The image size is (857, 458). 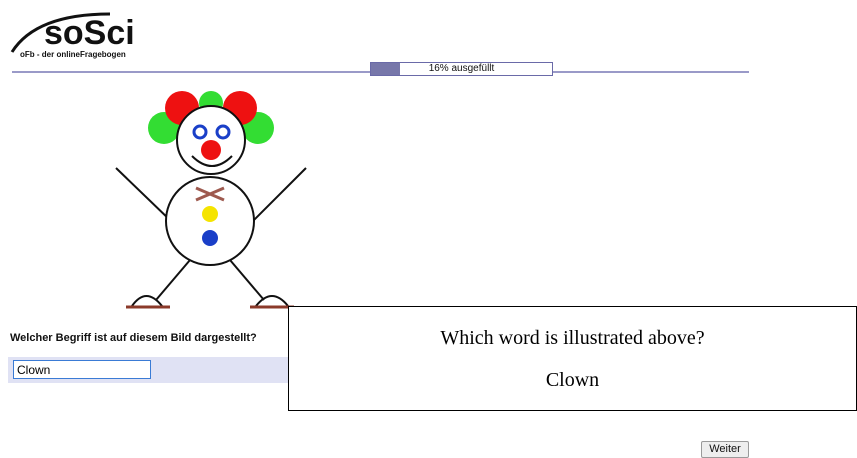 What do you see at coordinates (73, 54) in the screenshot?
I see `logo-subtitle: oFb - der onlineFragebogen` at bounding box center [73, 54].